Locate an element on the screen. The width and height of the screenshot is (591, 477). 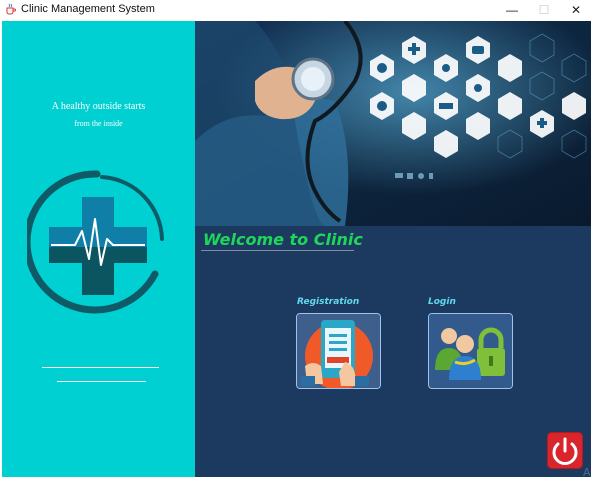
medical-cross-heartbeat-logo is located at coordinates (95, 242).